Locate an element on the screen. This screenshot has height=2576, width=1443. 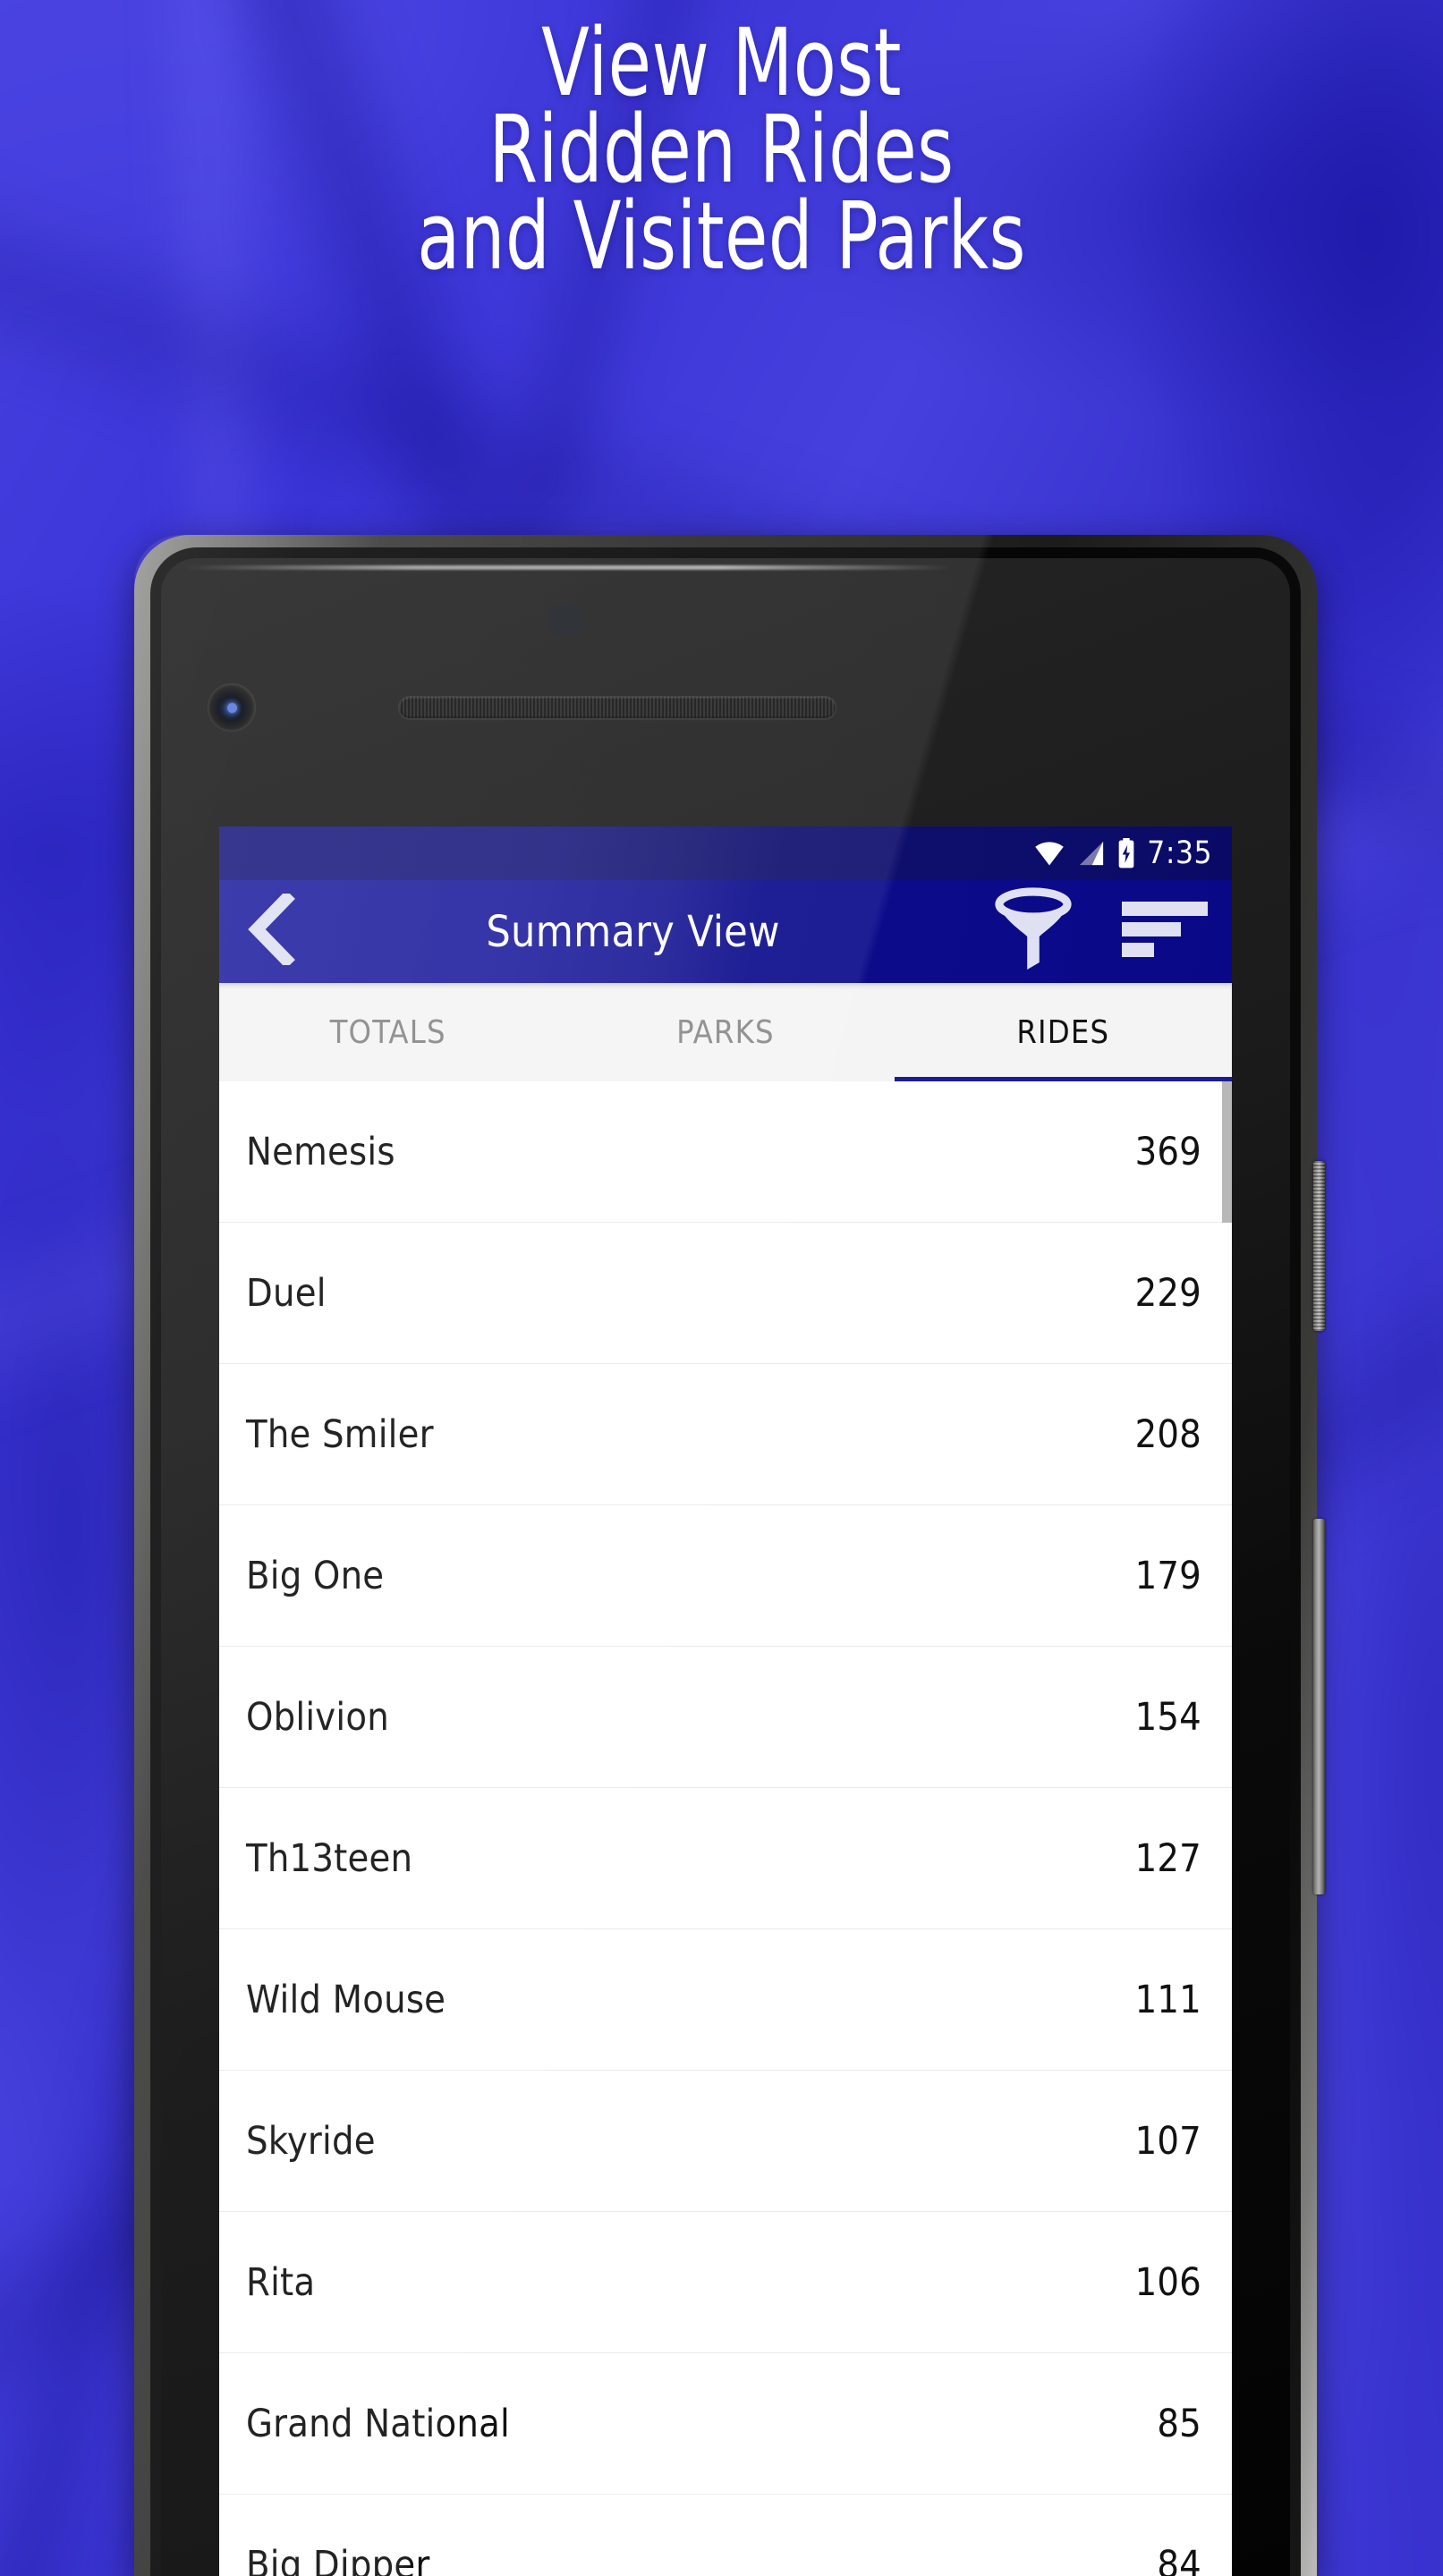
promo-headline: View Most Ridden Rides and Visited Parks is located at coordinates (721, 149).